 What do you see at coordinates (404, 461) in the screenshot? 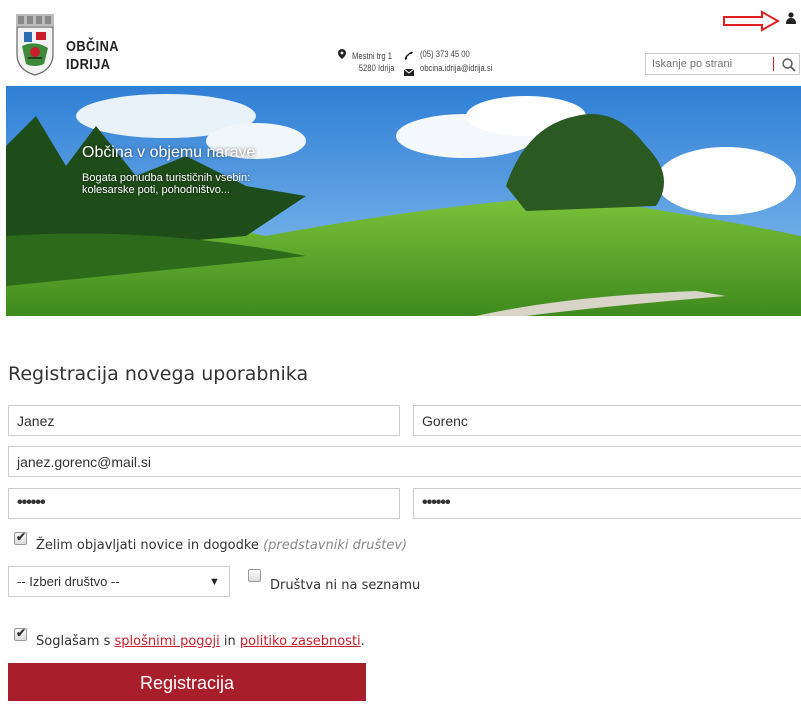
I see `email-field: janez.gorenc@mail.si` at bounding box center [404, 461].